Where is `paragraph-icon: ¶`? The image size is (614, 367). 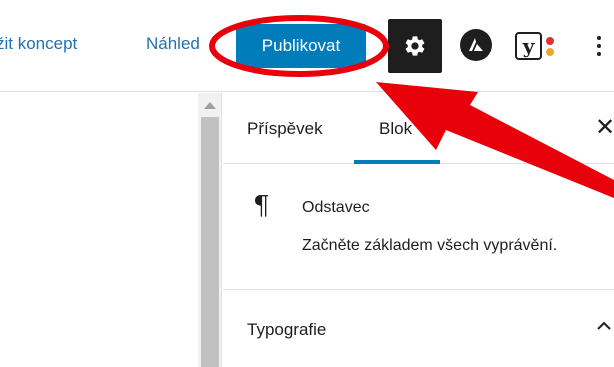 paragraph-icon: ¶ is located at coordinates (261, 206).